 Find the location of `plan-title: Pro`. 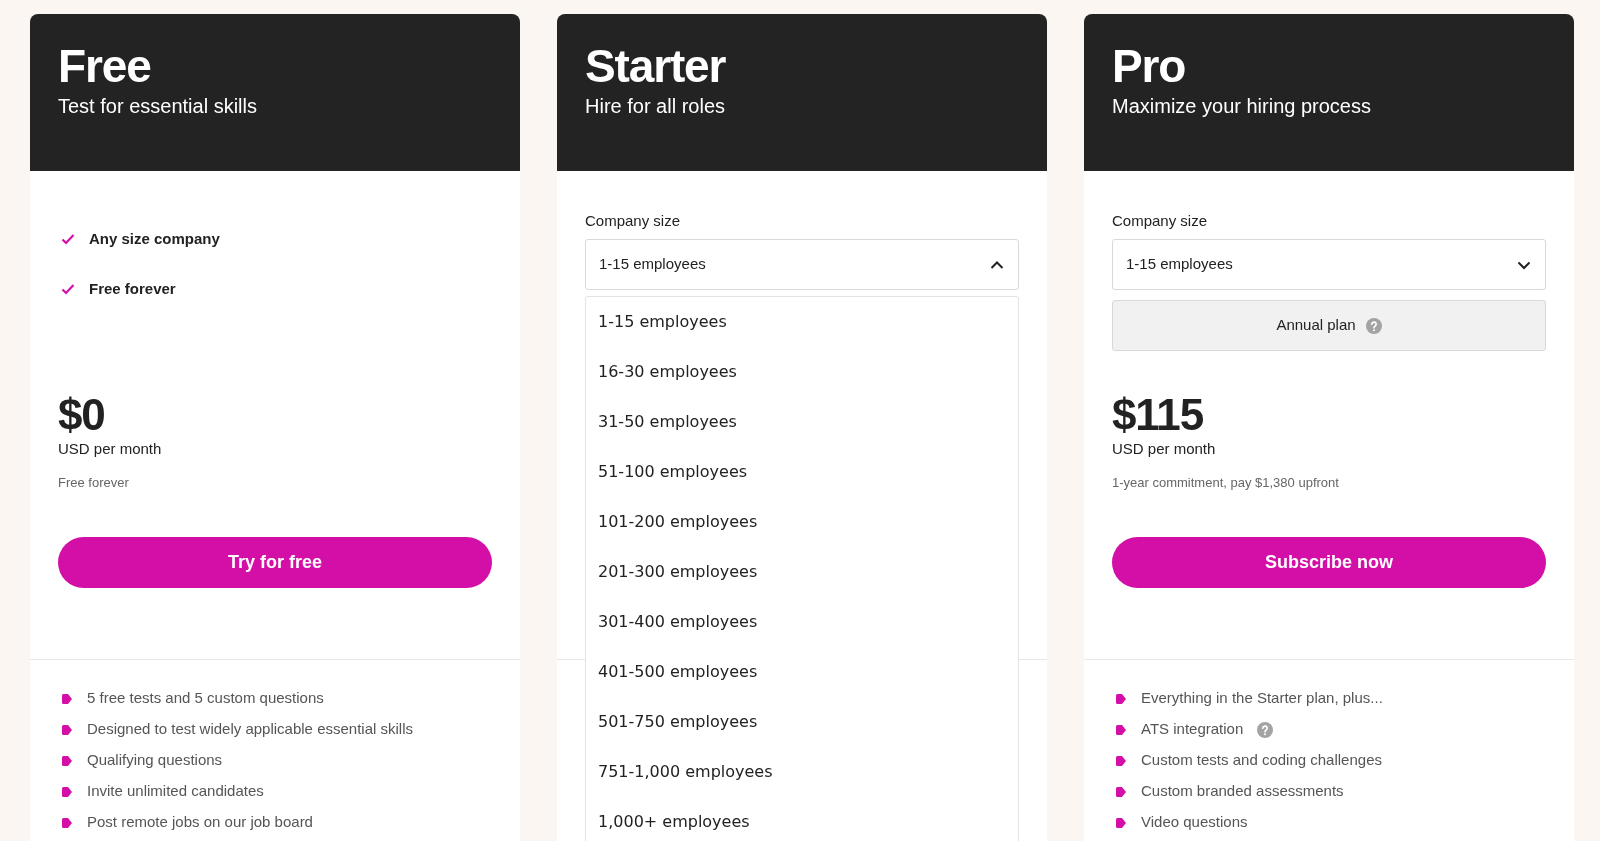

plan-title: Pro is located at coordinates (1149, 66).